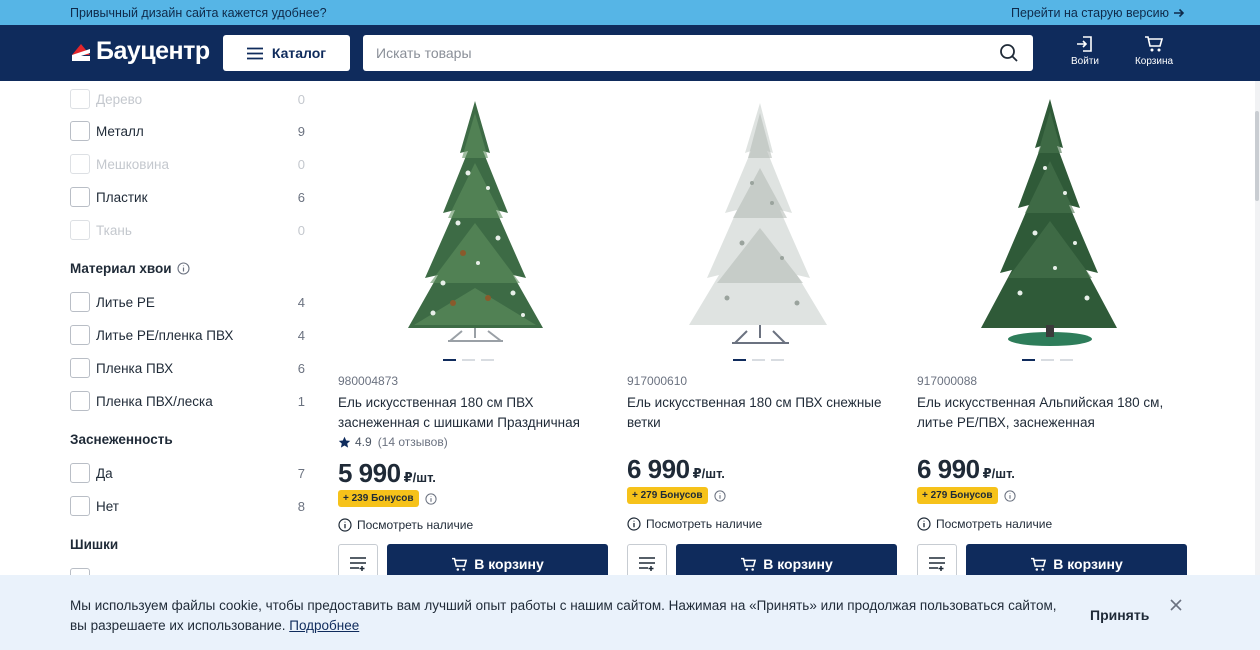 The image size is (1260, 650). Describe the element at coordinates (1257, 329) in the screenshot. I see `page-scrollbar` at that location.